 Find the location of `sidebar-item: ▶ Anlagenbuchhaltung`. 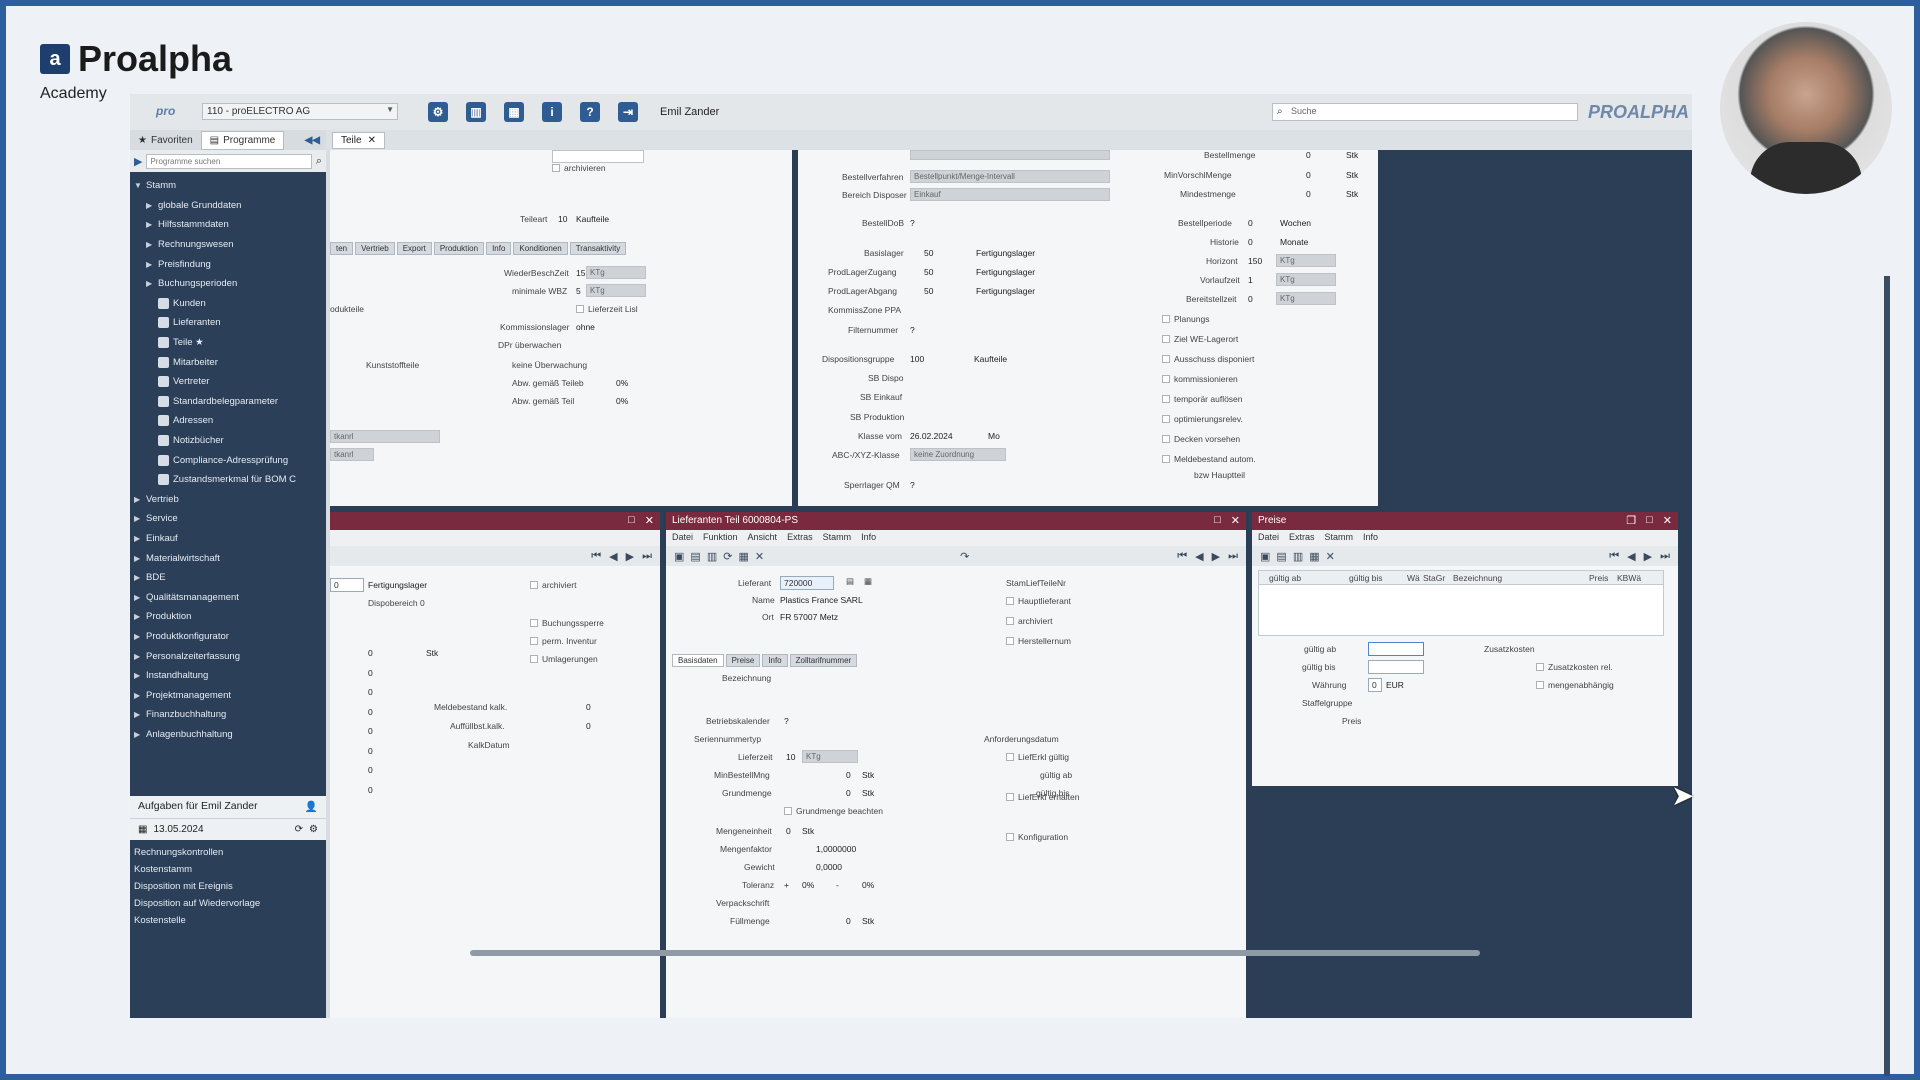

sidebar-item: ▶ Anlagenbuchhaltung is located at coordinates (228, 735).